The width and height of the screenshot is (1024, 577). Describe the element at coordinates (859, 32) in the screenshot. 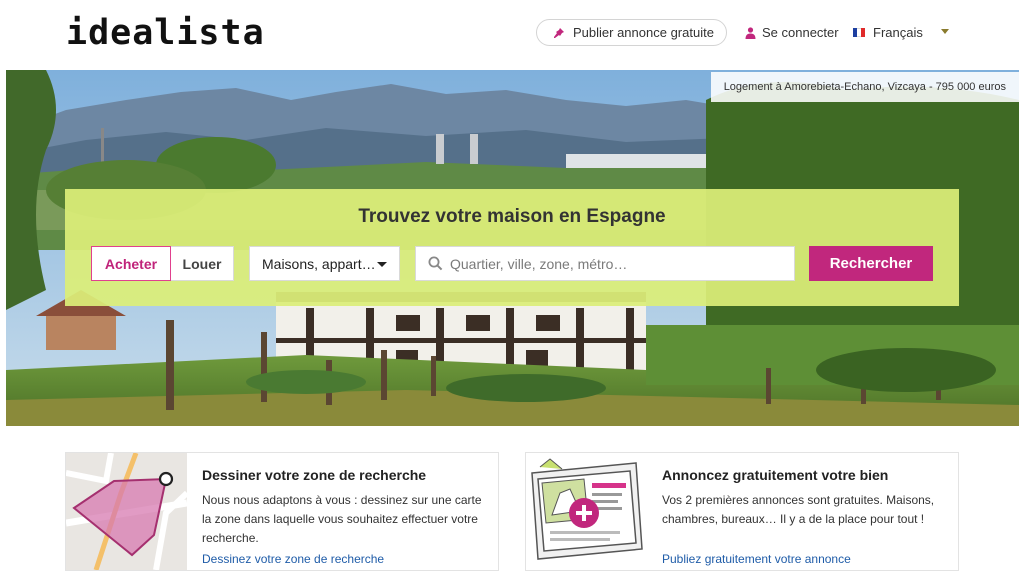

I see `france-flag-icon` at that location.